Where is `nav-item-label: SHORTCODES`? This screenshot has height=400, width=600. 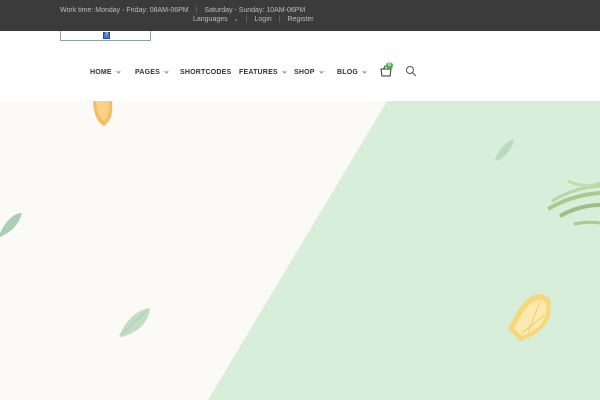
nav-item-label: SHORTCODES is located at coordinates (206, 72).